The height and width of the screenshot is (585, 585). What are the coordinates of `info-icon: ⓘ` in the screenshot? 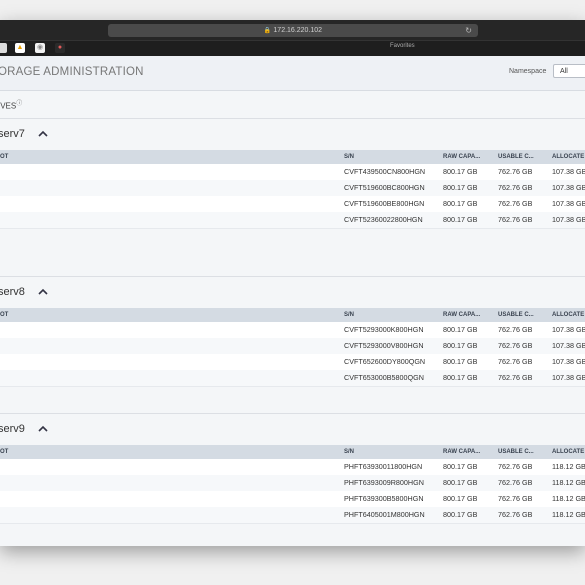 It's located at (19, 104).